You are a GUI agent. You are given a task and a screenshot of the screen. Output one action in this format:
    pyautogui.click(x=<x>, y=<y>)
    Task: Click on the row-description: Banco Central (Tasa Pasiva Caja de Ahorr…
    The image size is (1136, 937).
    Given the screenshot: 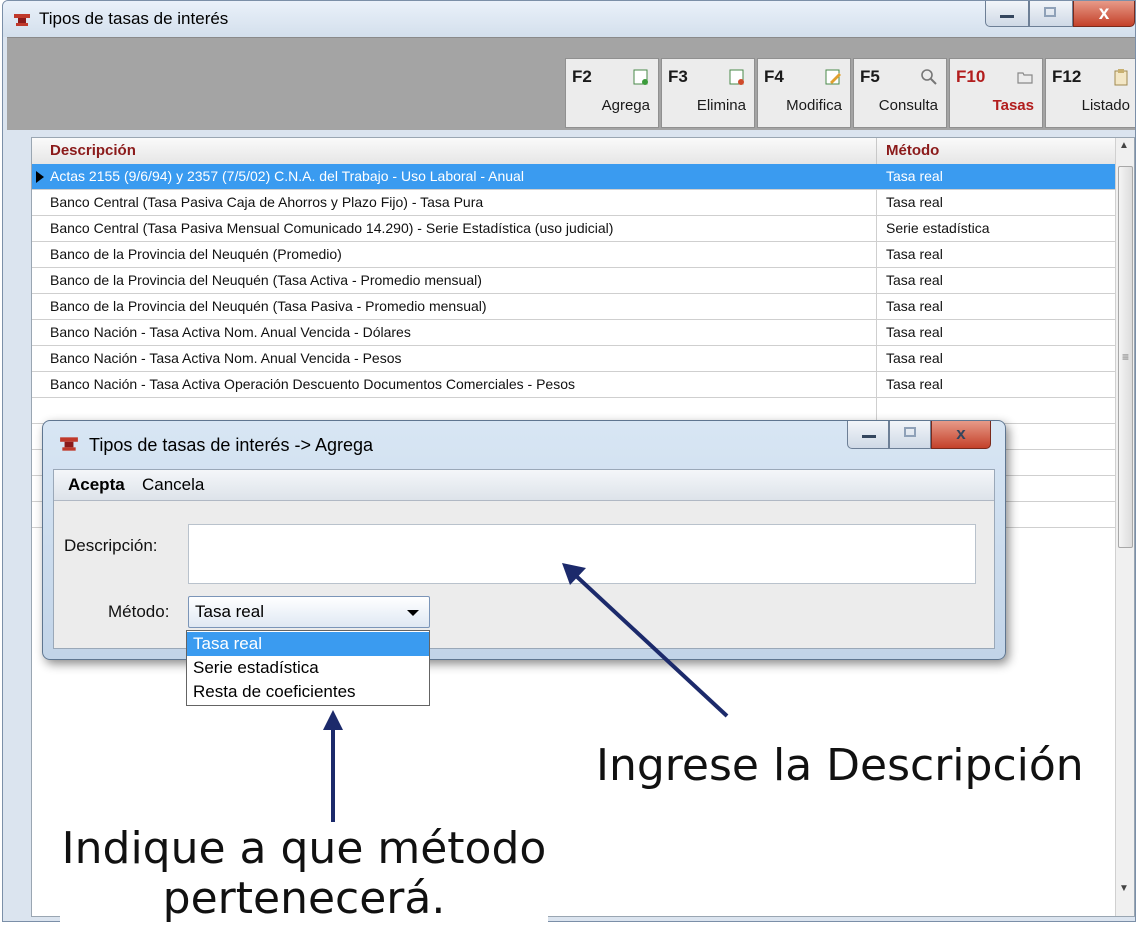 What is the action you would take?
    pyautogui.click(x=267, y=202)
    